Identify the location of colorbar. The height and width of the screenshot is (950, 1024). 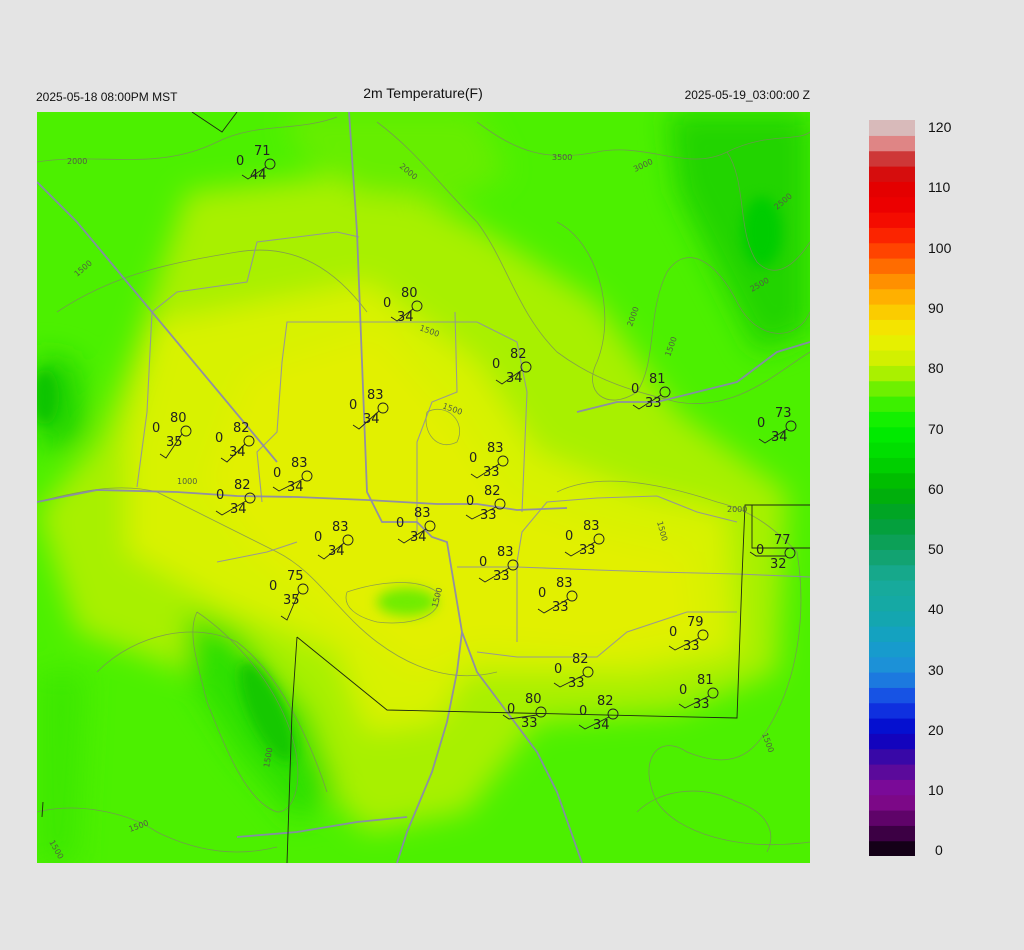
(892, 488).